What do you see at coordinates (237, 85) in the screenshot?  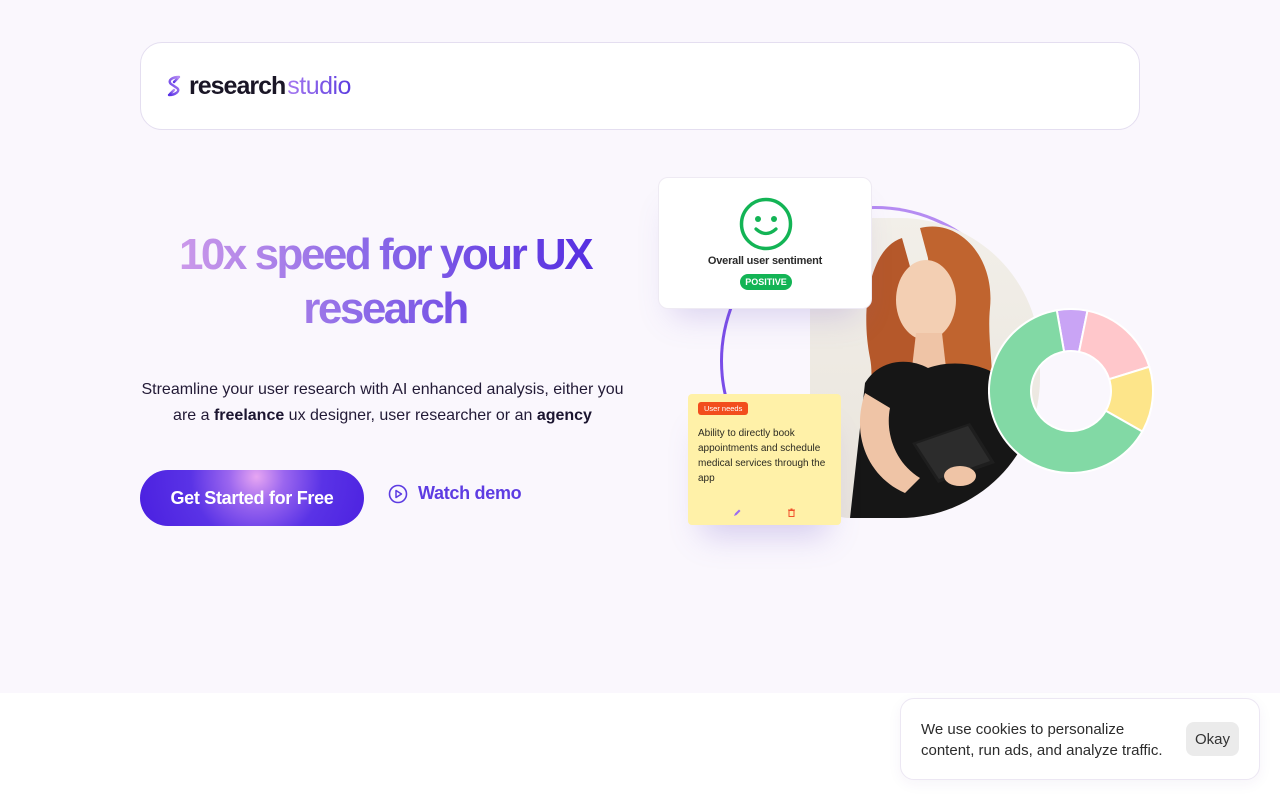 I see `brand-name: research` at bounding box center [237, 85].